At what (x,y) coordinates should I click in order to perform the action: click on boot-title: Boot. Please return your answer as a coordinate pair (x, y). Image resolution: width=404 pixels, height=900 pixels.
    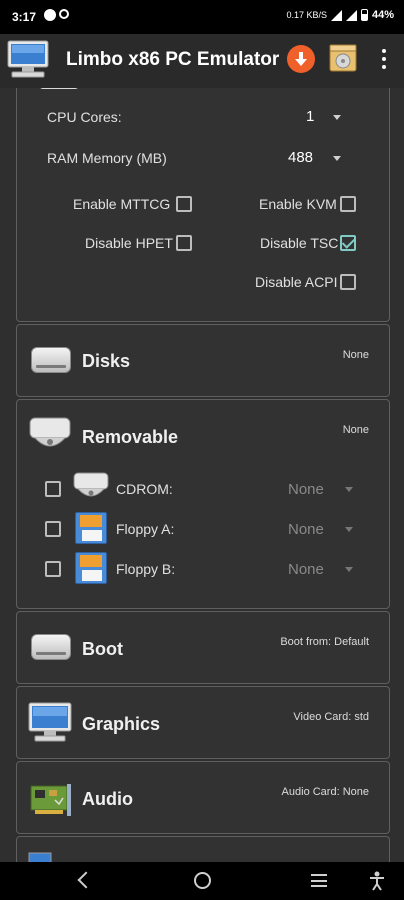
    Looking at the image, I should click on (102, 649).